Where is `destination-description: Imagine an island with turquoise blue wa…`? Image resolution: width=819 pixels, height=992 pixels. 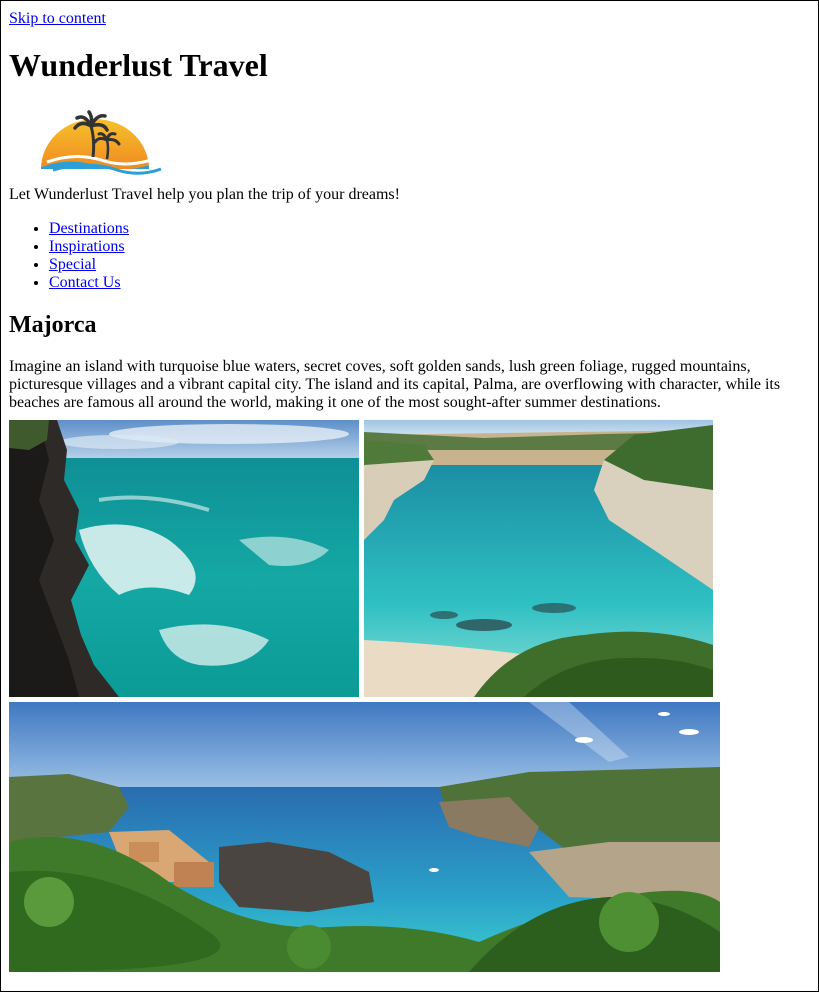 destination-description: Imagine an island with turquoise blue wa… is located at coordinates (395, 384).